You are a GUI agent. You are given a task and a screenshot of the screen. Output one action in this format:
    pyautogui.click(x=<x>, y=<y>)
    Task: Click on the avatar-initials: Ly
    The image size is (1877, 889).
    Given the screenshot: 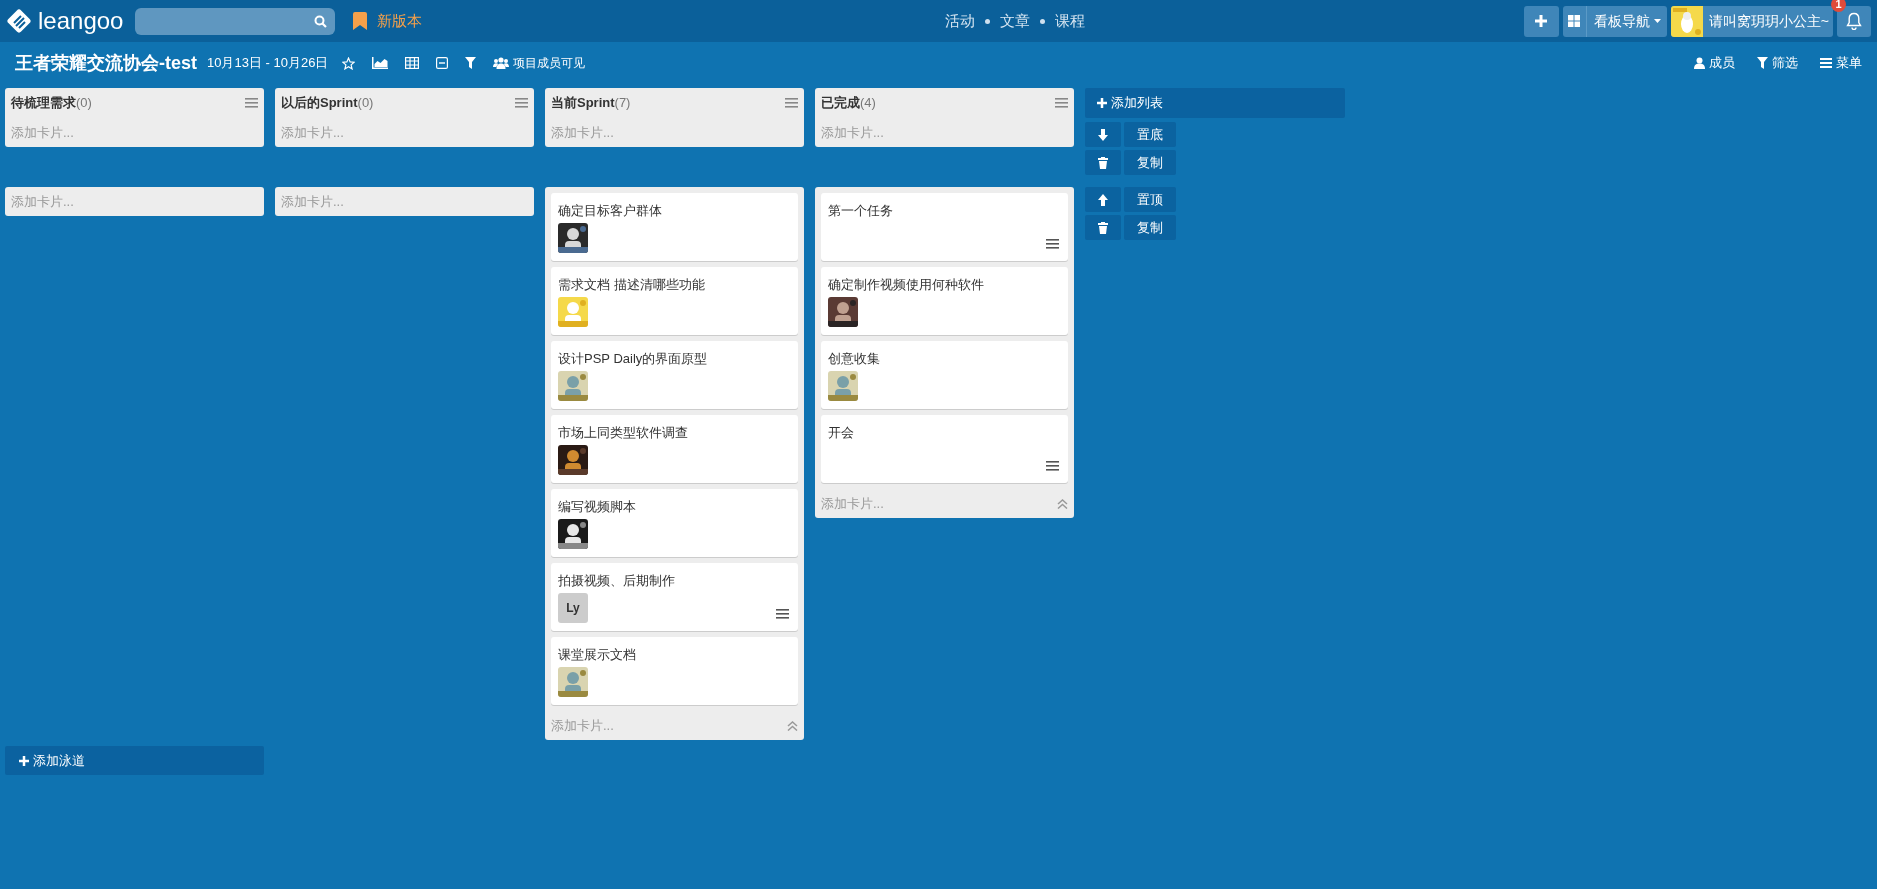 What is the action you would take?
    pyautogui.click(x=573, y=608)
    